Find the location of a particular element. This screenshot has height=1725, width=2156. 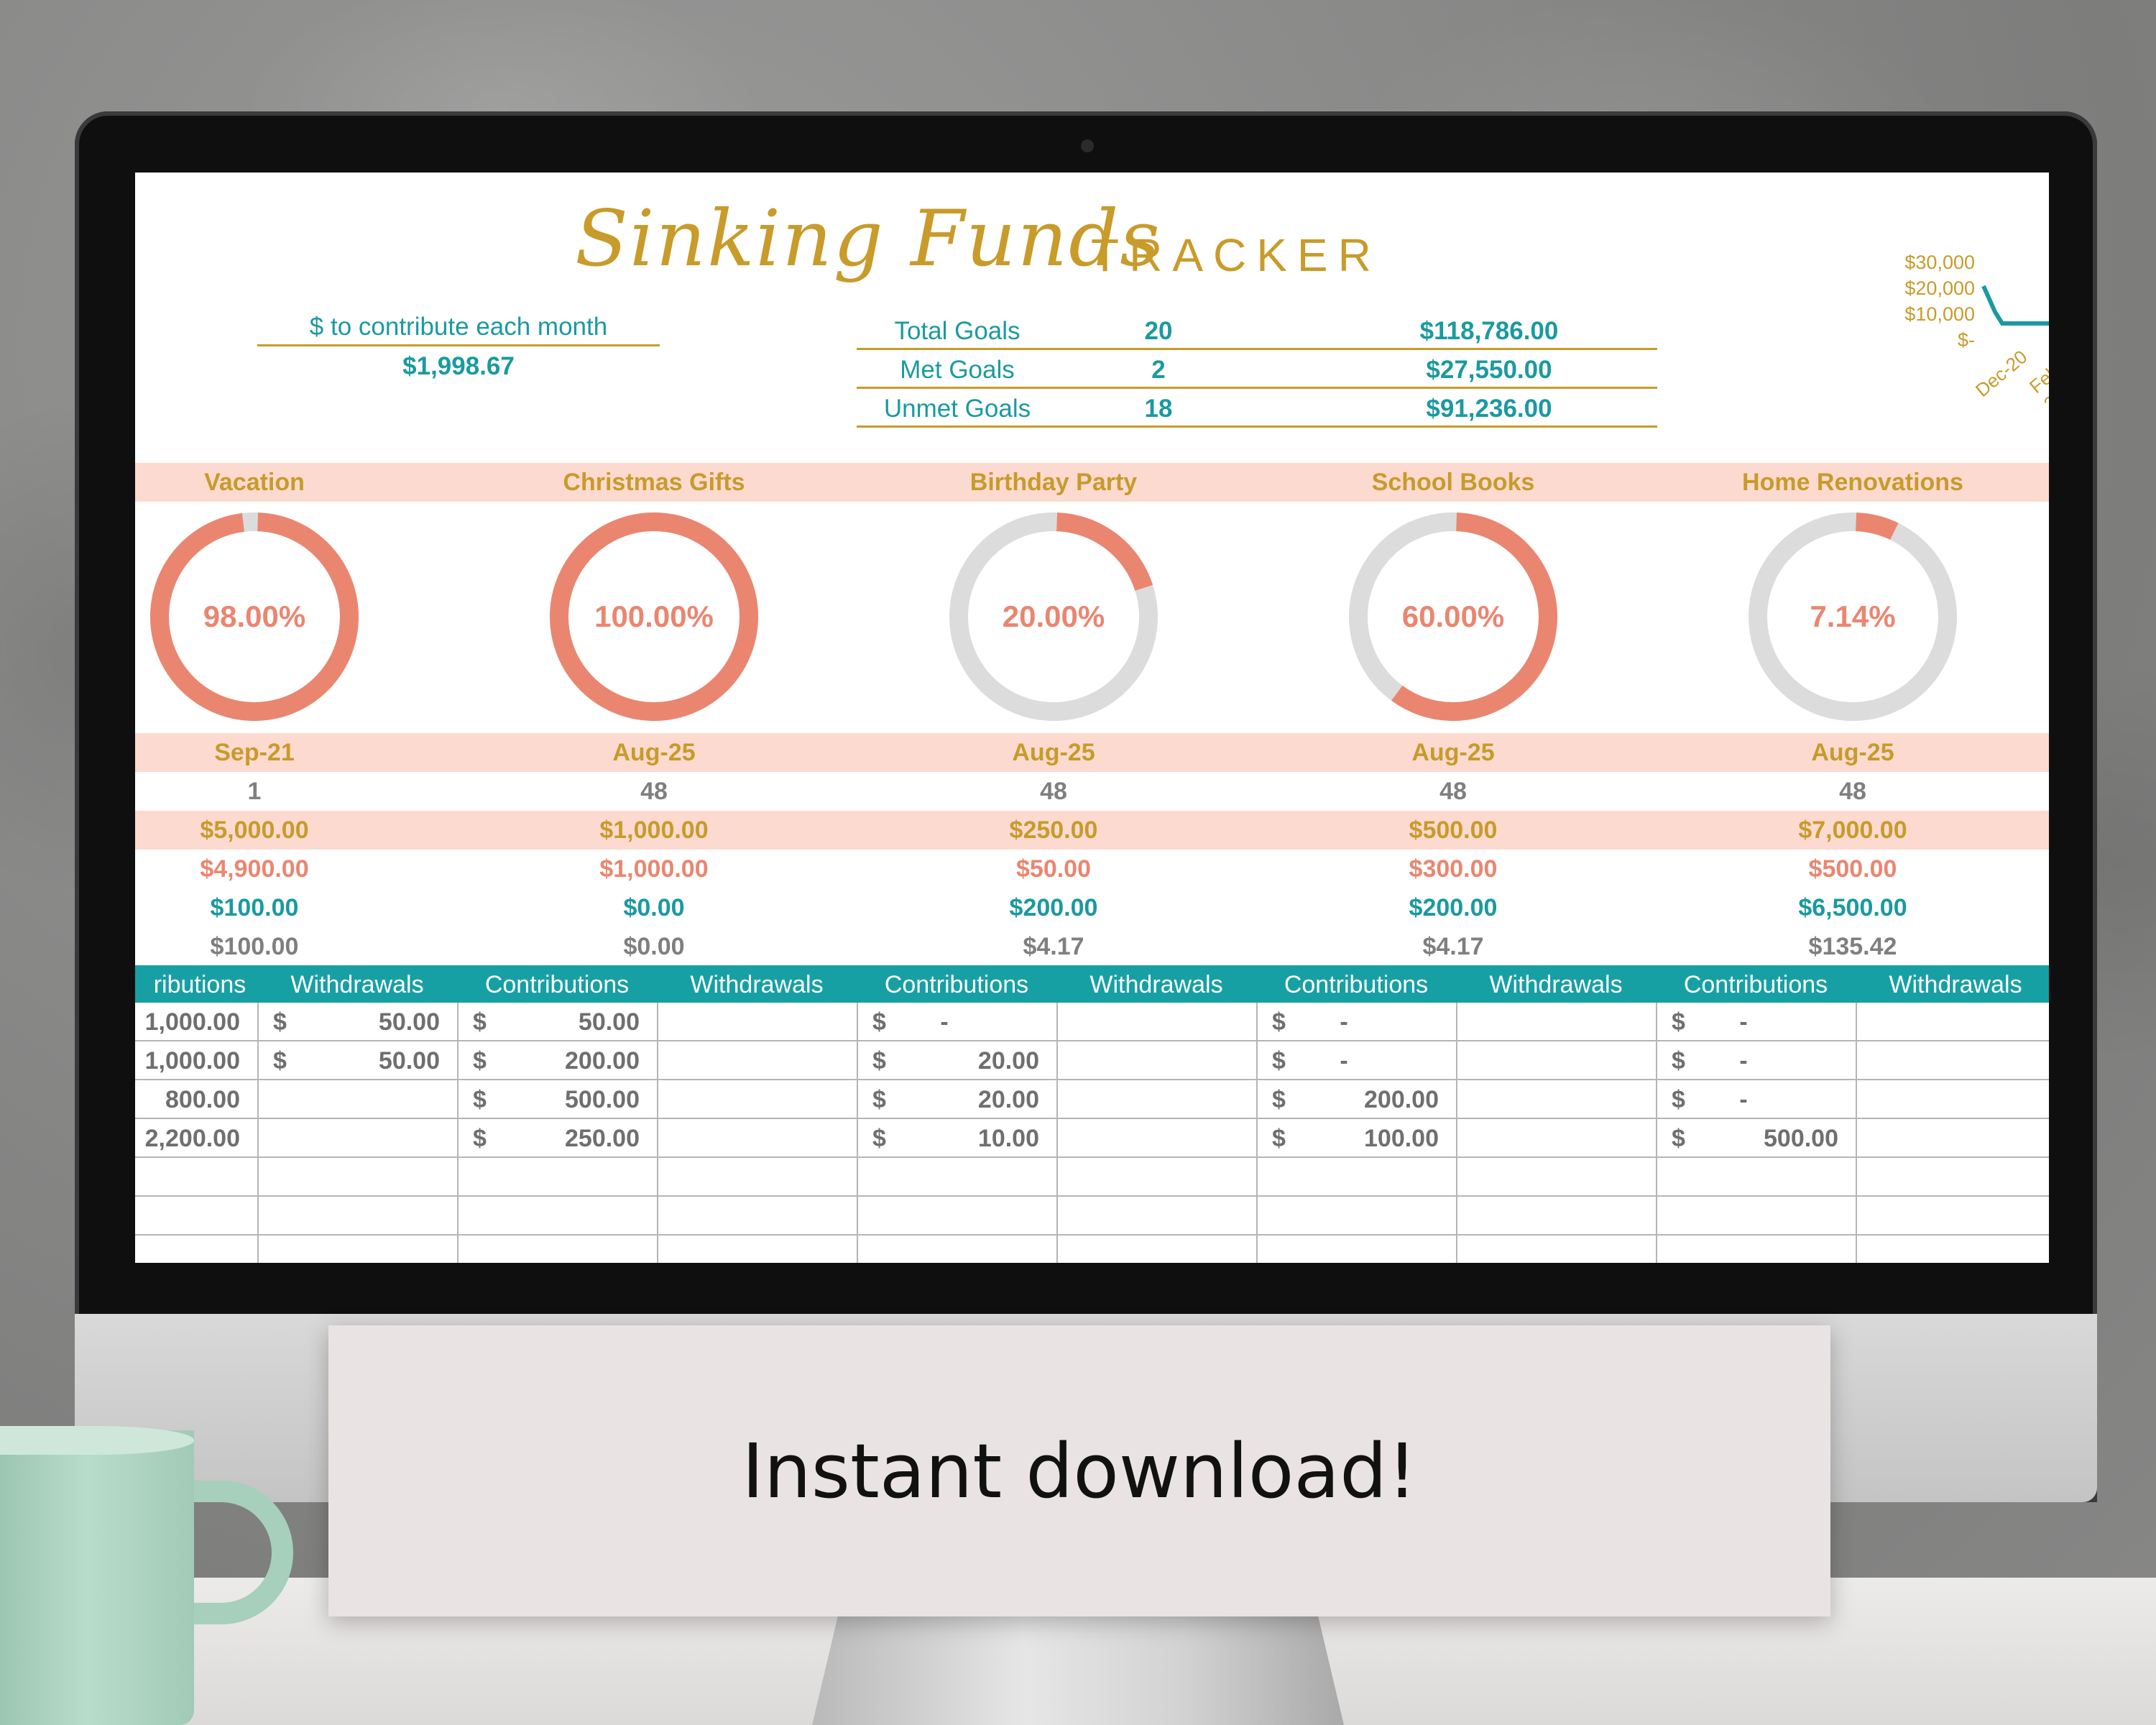

fund-goal-amount: $500.00 is located at coordinates (1453, 830).